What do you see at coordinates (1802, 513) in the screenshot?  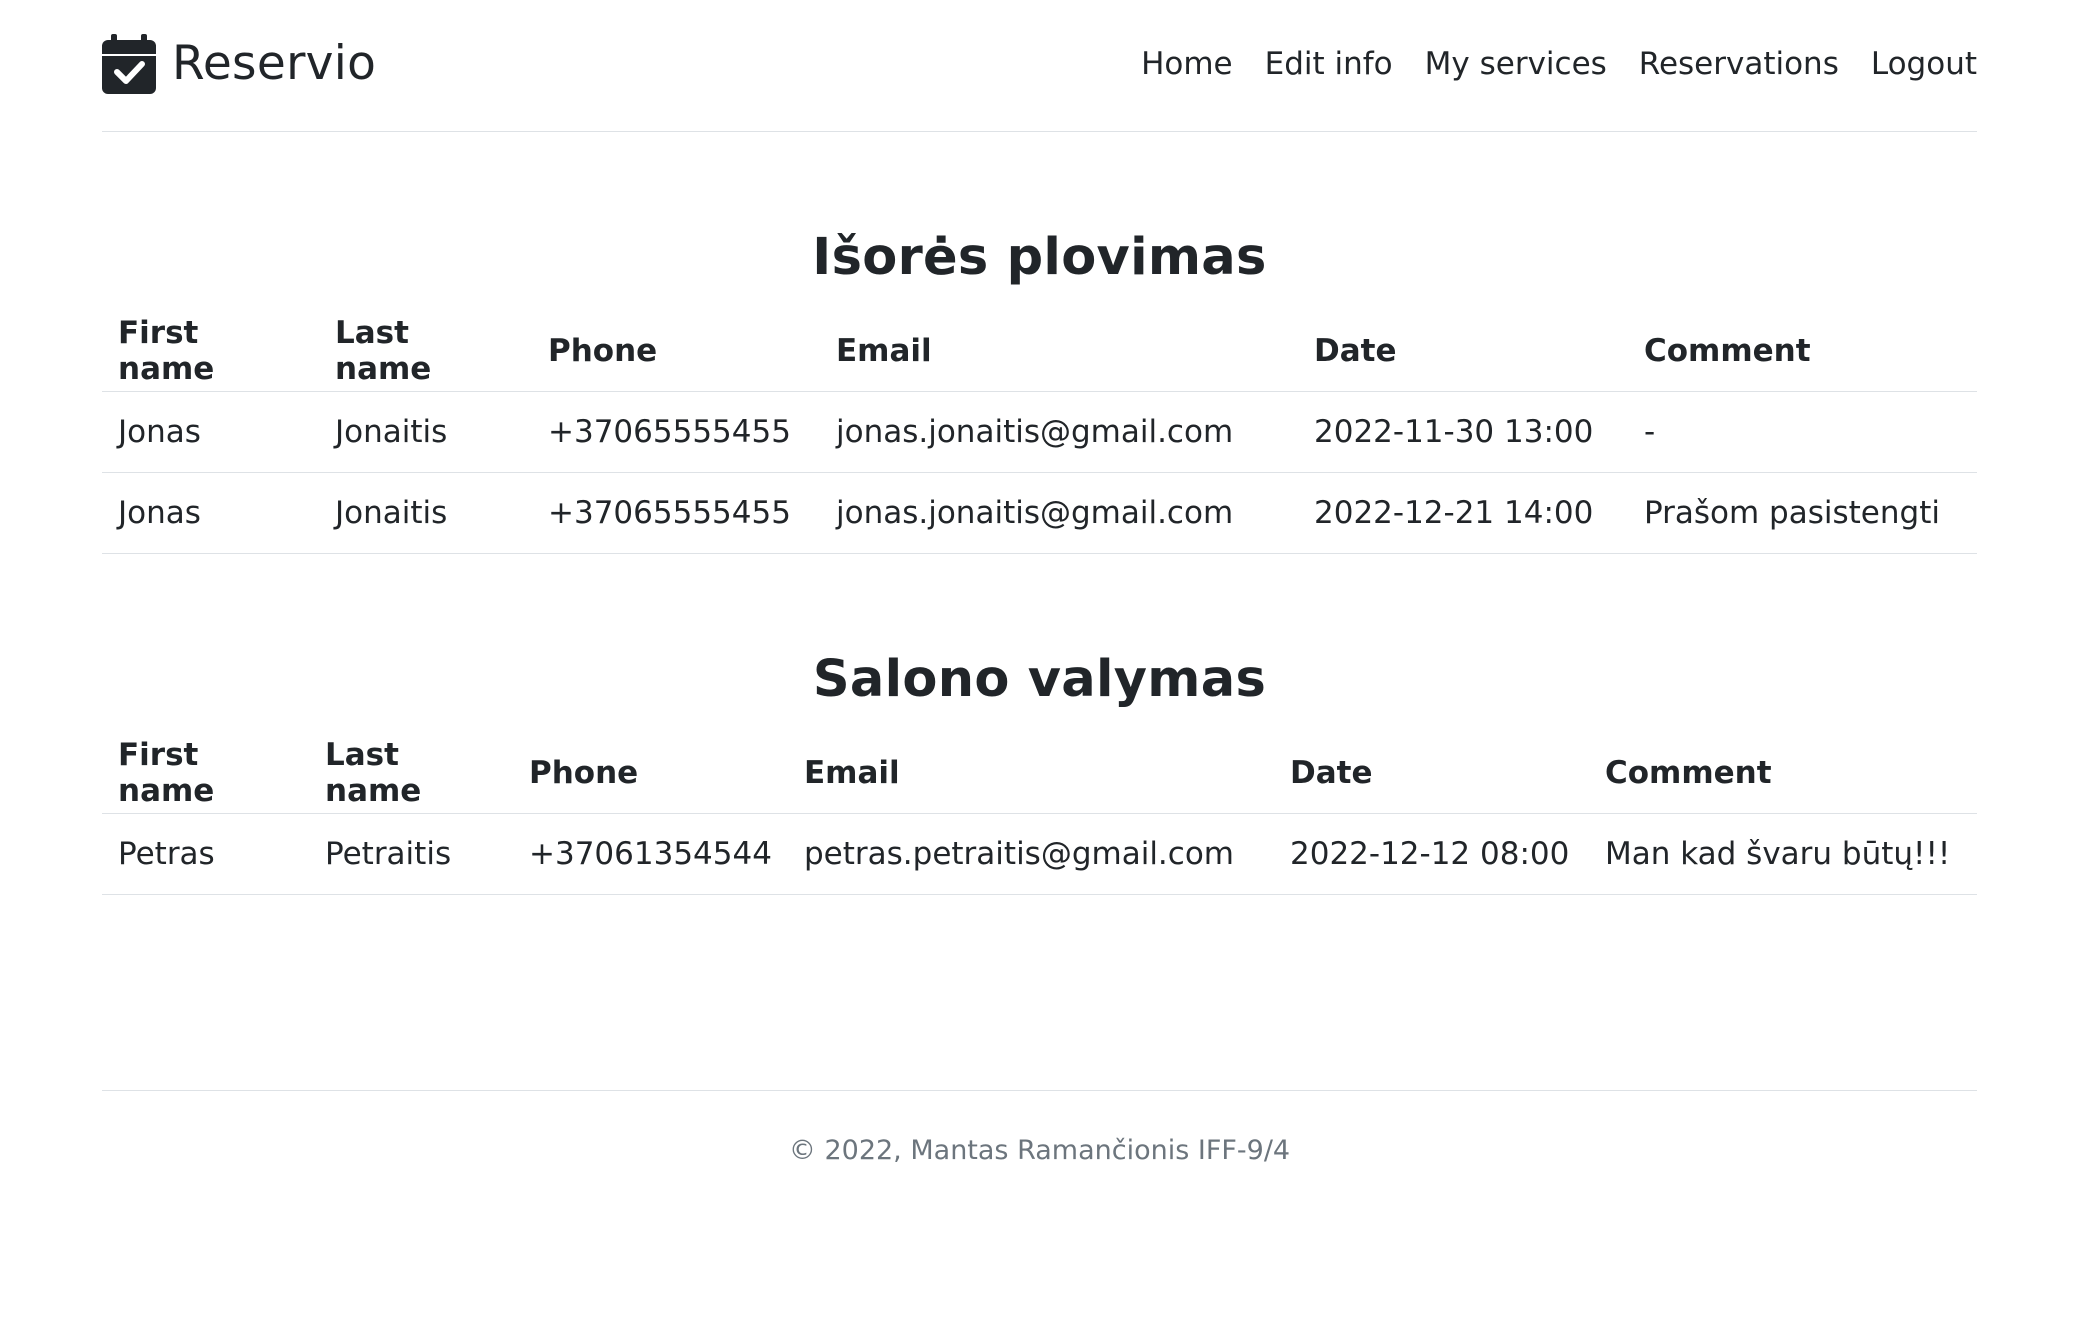 I see `cell-comment: Prašom pasistengti` at bounding box center [1802, 513].